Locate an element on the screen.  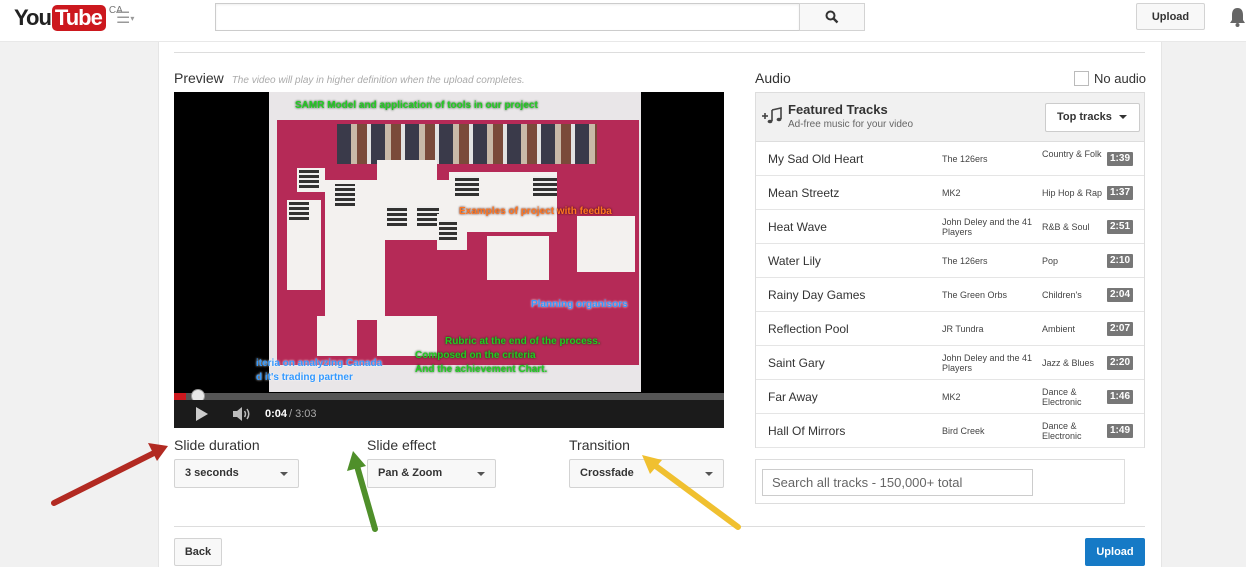
search-icon is located at coordinates (832, 17).